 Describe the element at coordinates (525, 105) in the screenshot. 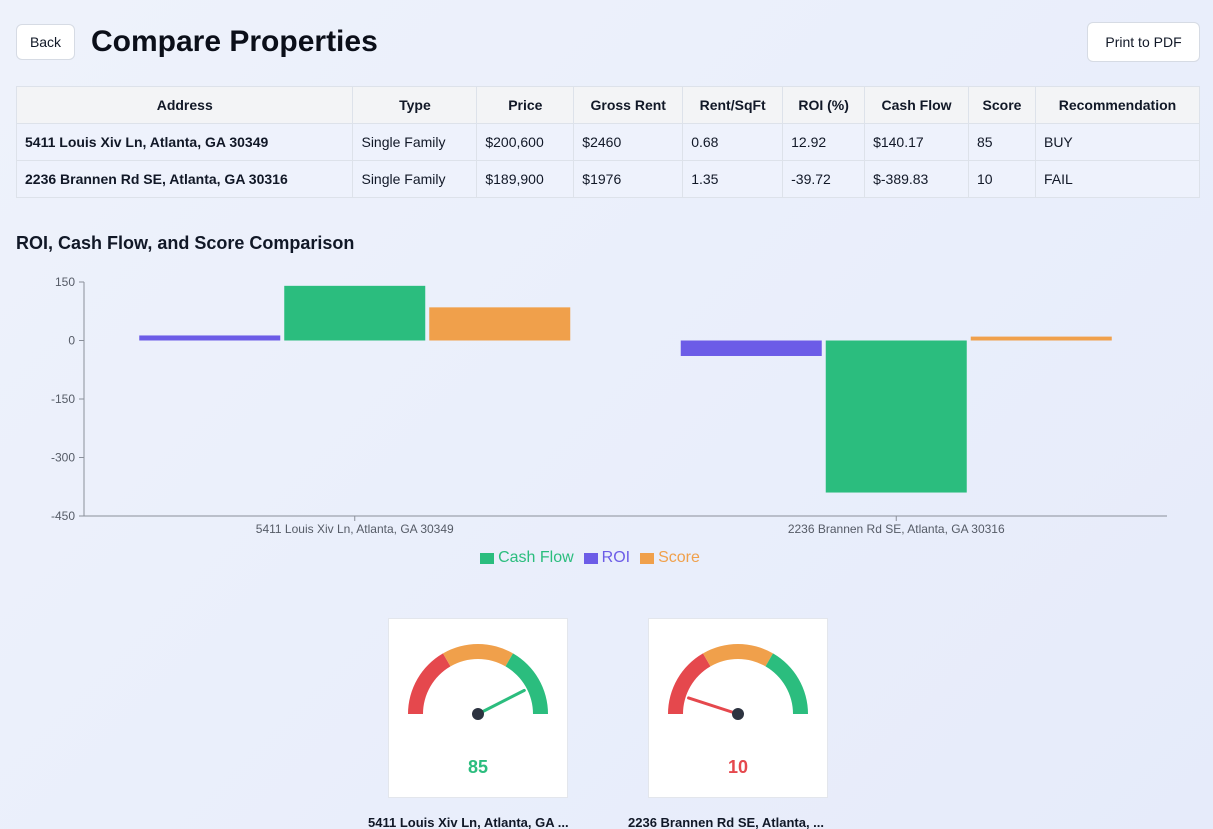

I see `column-header: Price` at that location.